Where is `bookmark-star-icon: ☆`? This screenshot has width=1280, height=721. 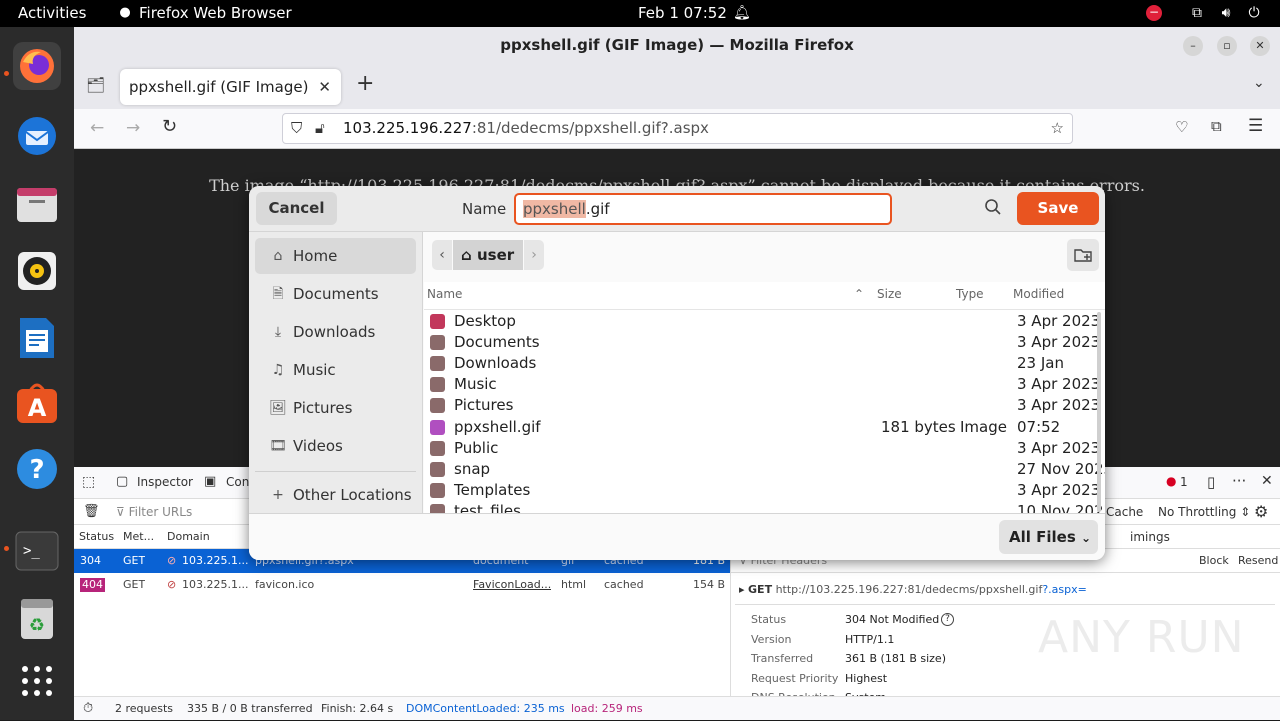 bookmark-star-icon: ☆ is located at coordinates (1057, 128).